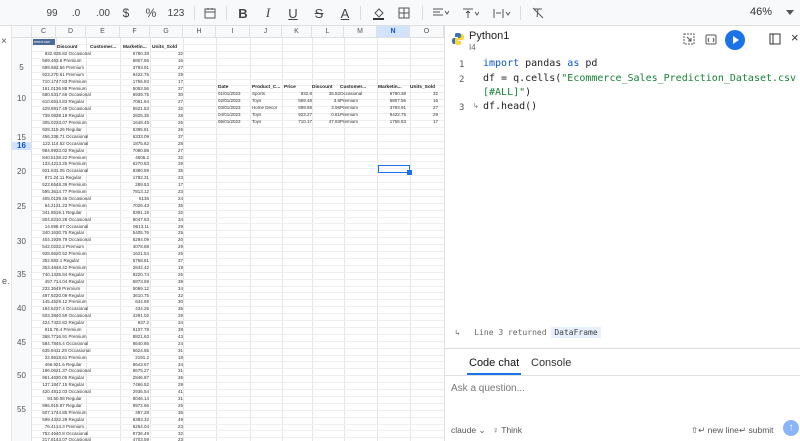 The width and height of the screenshot is (800, 441). Describe the element at coordinates (22, 207) in the screenshot. I see `row-header: 25` at that location.